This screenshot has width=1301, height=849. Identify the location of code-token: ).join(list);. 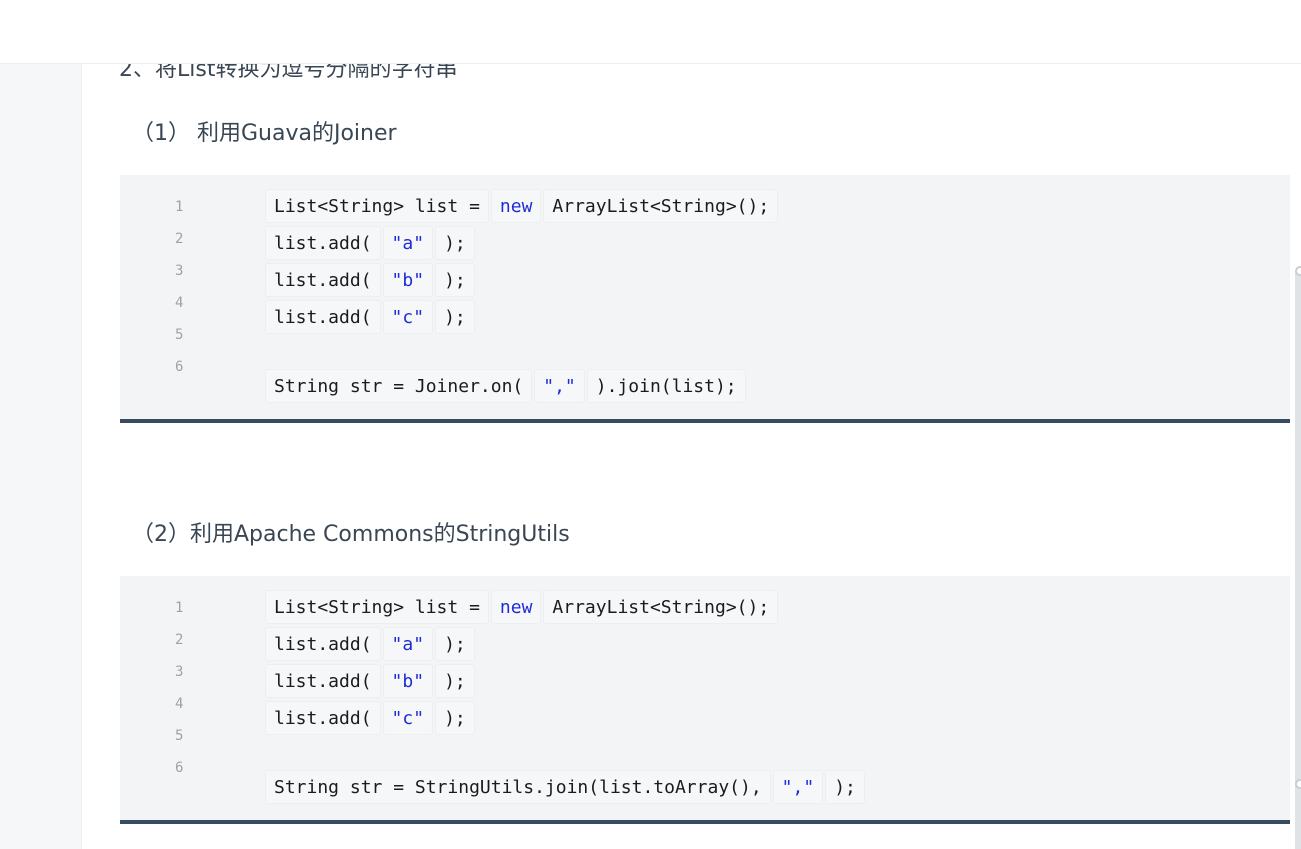
(666, 386).